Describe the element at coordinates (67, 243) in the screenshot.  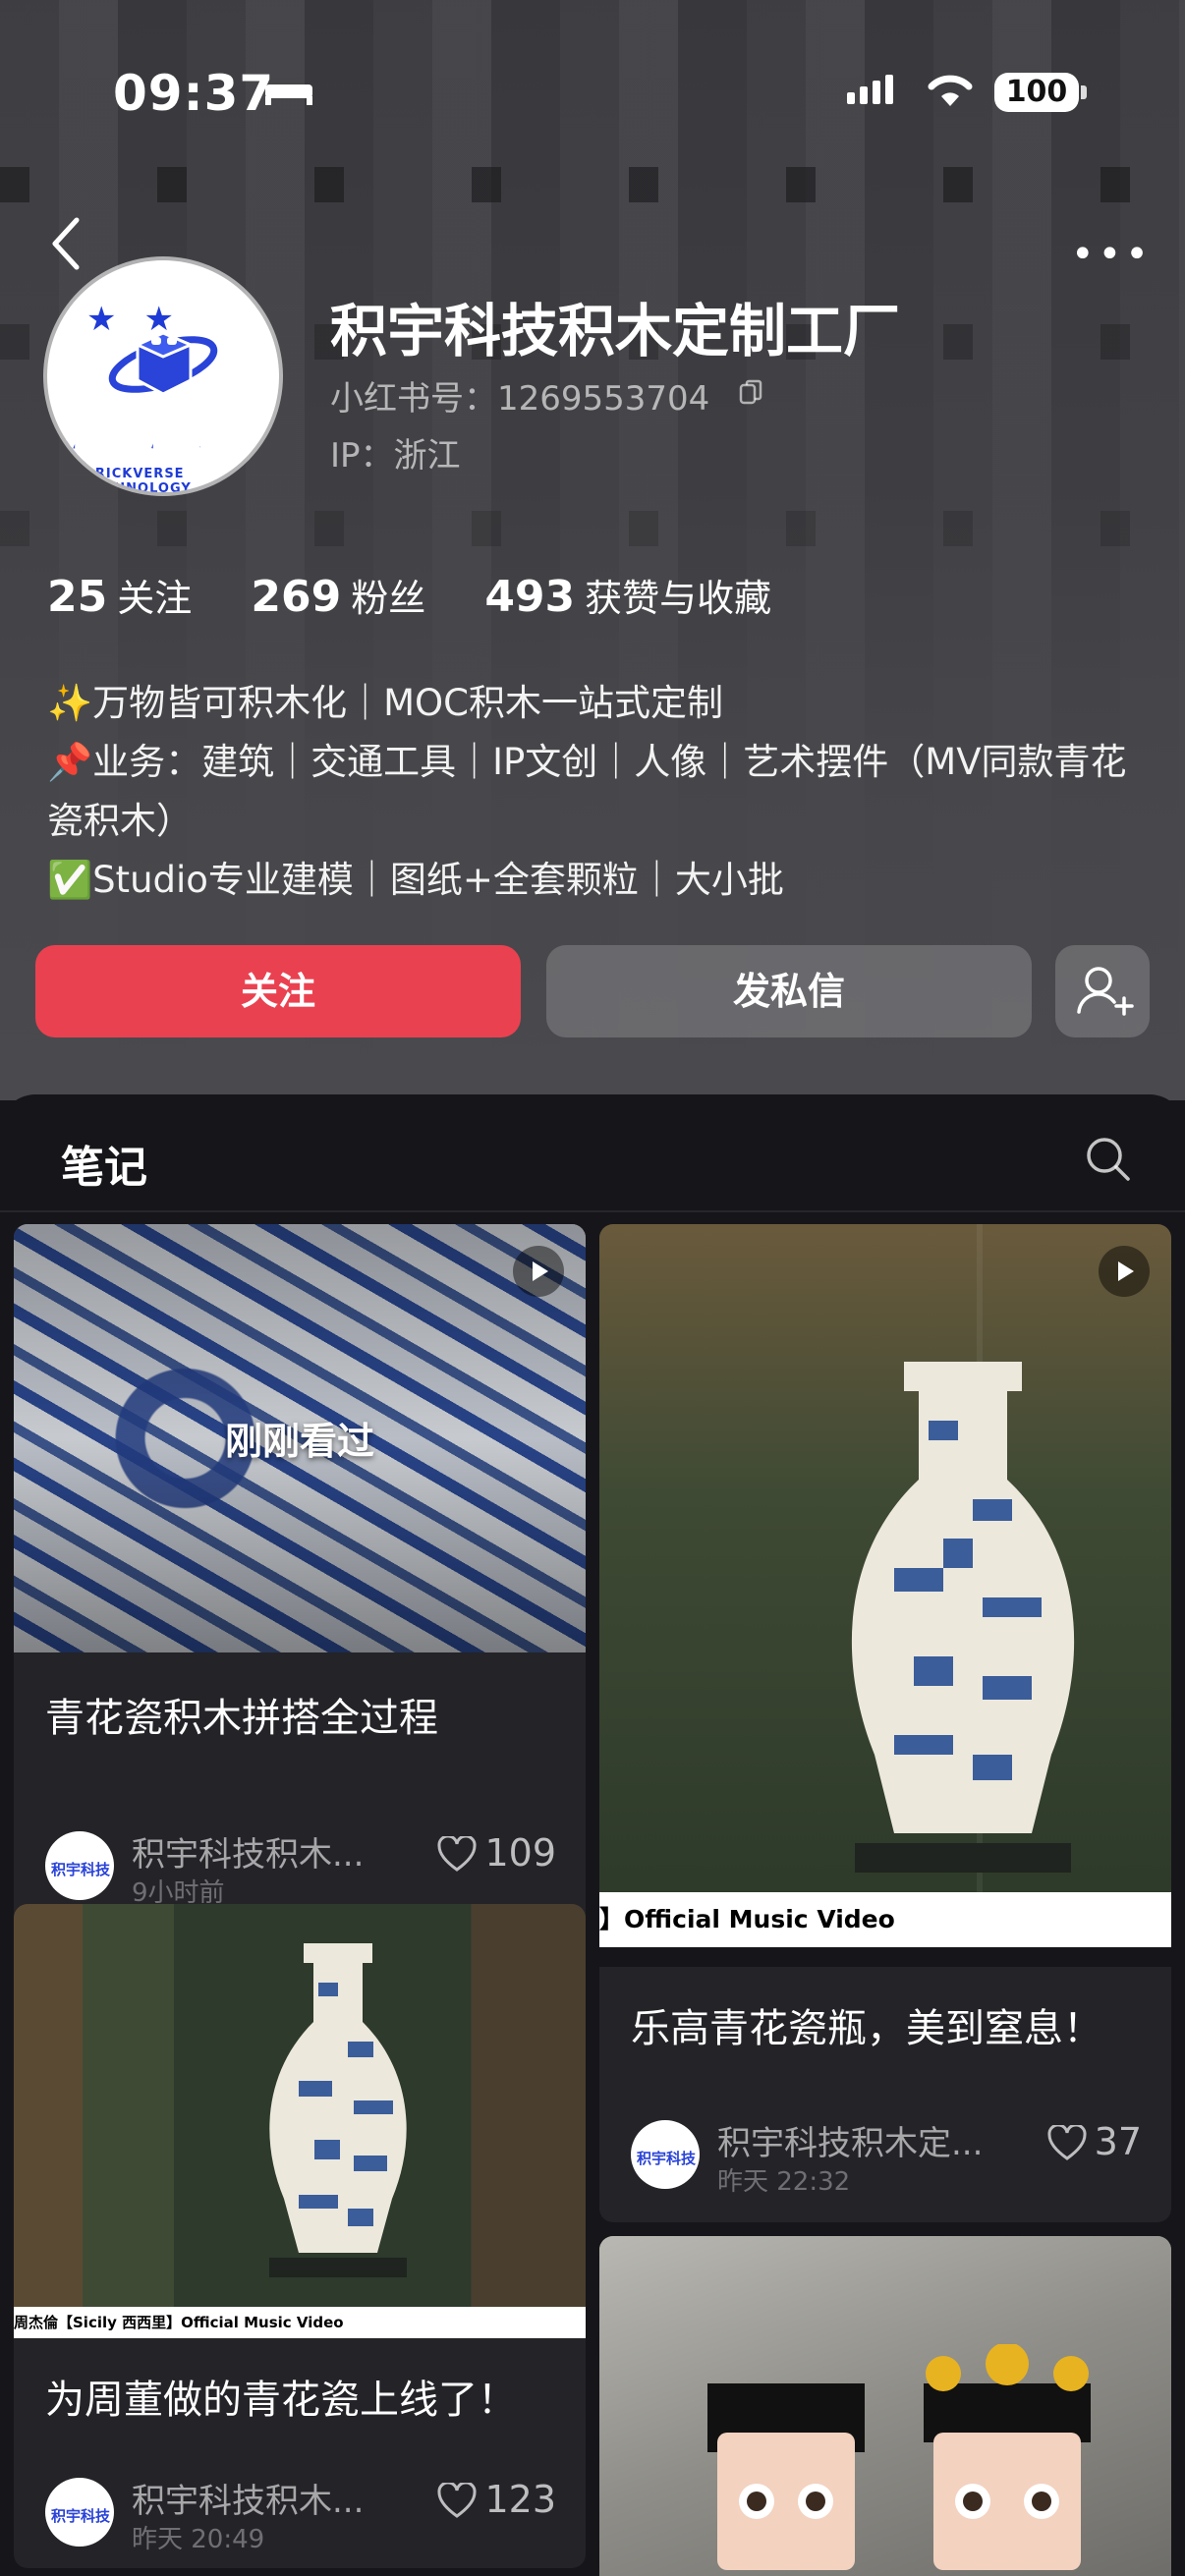
I see `back-icon` at that location.